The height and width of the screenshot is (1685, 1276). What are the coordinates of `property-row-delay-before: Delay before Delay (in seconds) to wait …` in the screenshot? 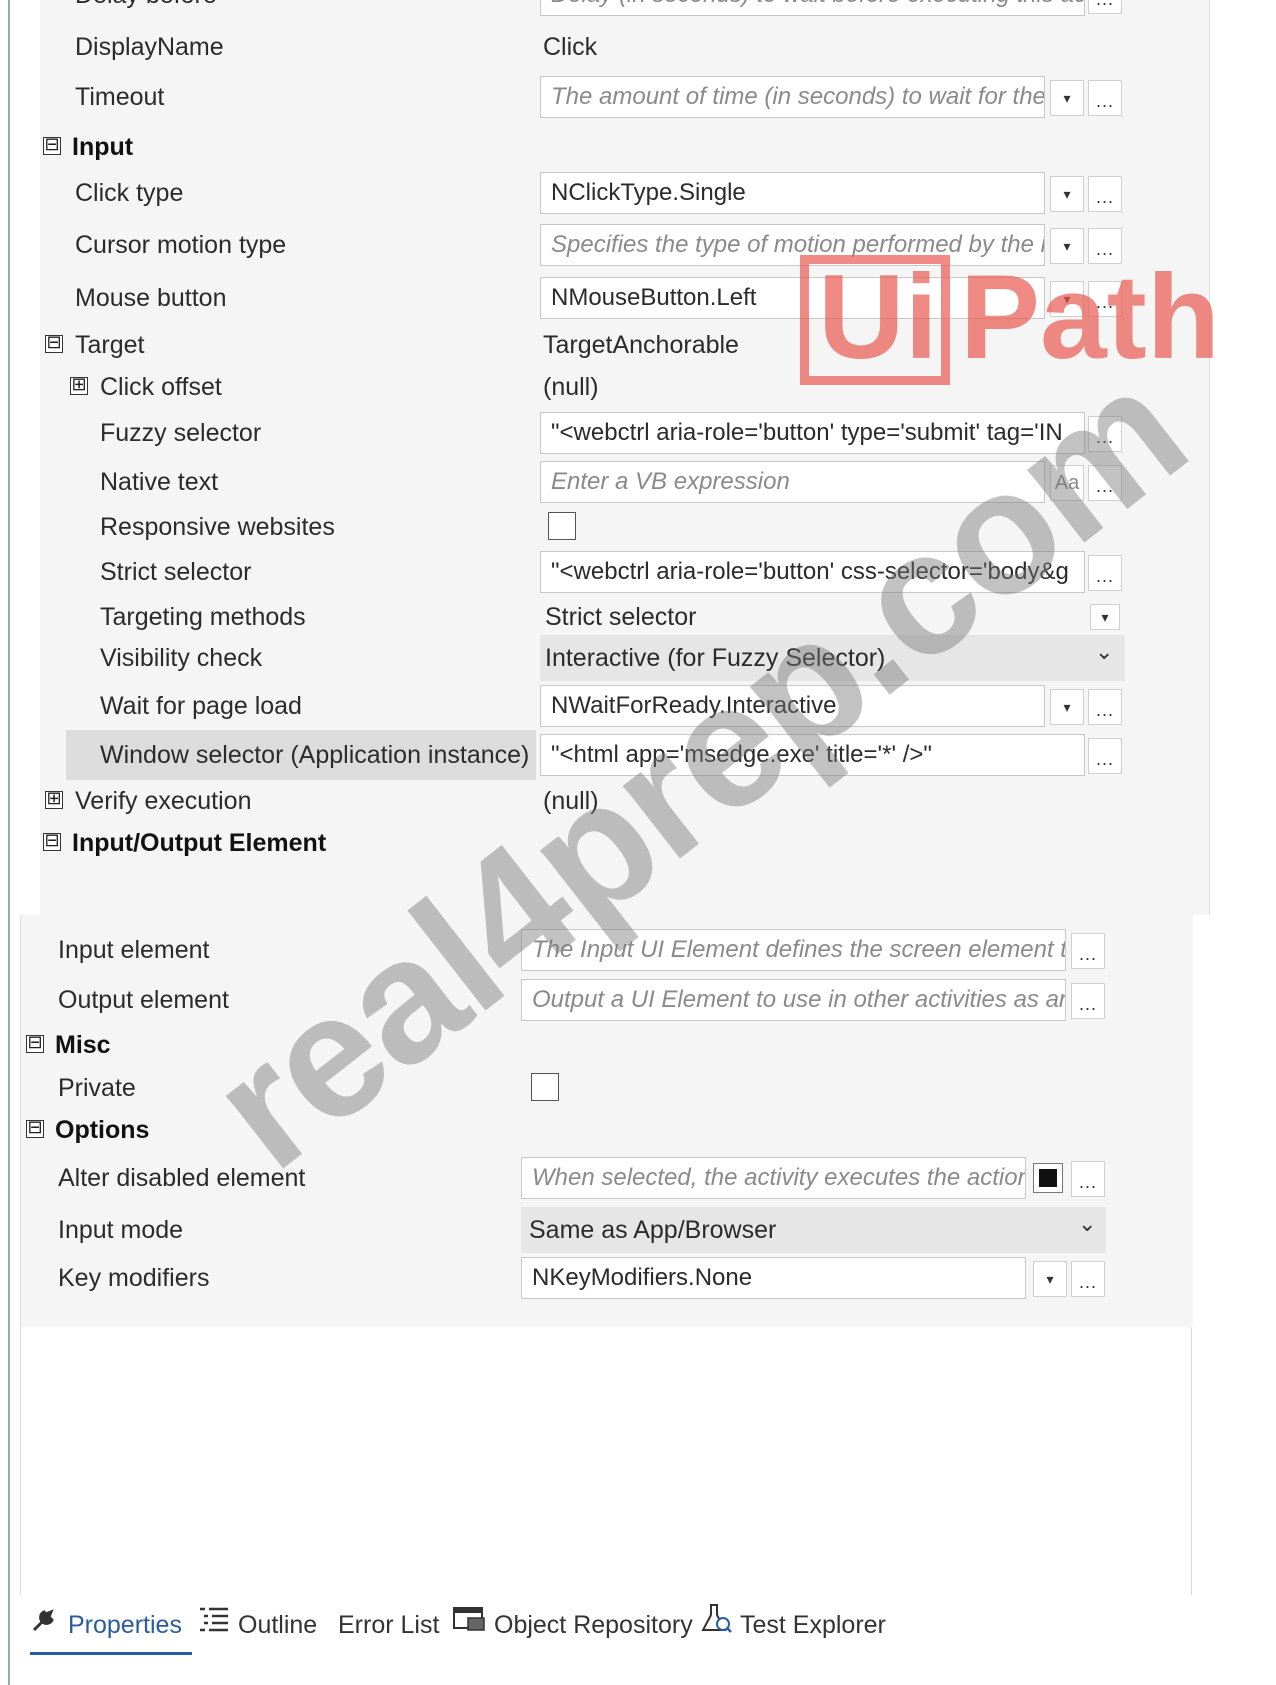 It's located at (624, 10).